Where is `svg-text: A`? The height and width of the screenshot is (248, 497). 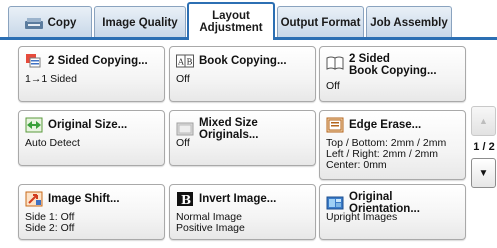 svg-text: A is located at coordinates (180, 62).